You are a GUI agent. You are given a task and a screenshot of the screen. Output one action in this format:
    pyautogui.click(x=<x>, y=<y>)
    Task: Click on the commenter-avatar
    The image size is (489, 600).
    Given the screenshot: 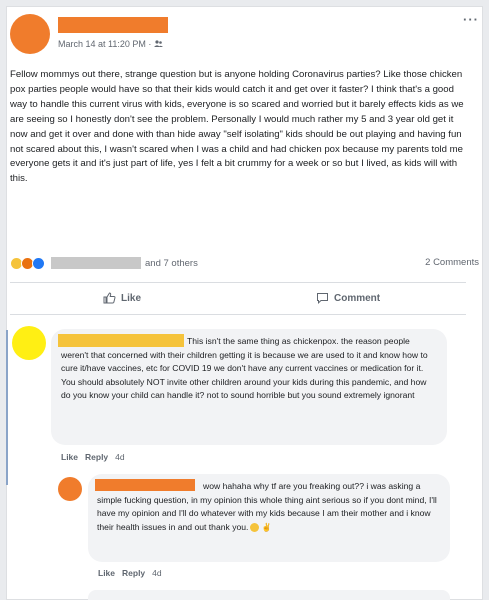 What is the action you would take?
    pyautogui.click(x=29, y=343)
    